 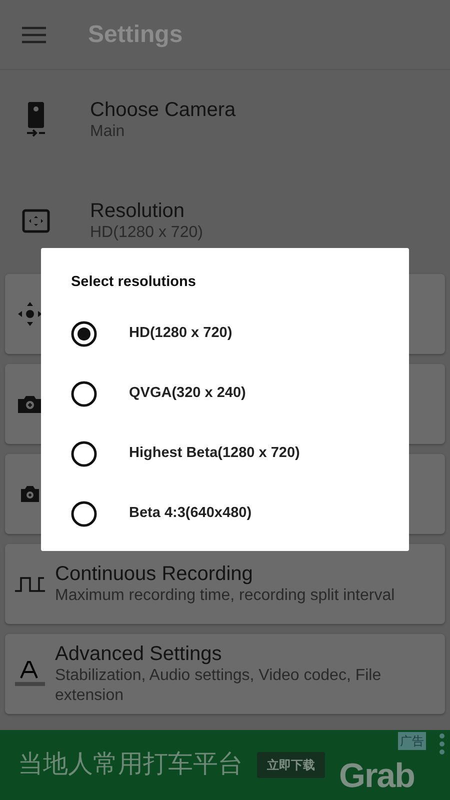 I want to click on text-format-icon, so click(x=30, y=674).